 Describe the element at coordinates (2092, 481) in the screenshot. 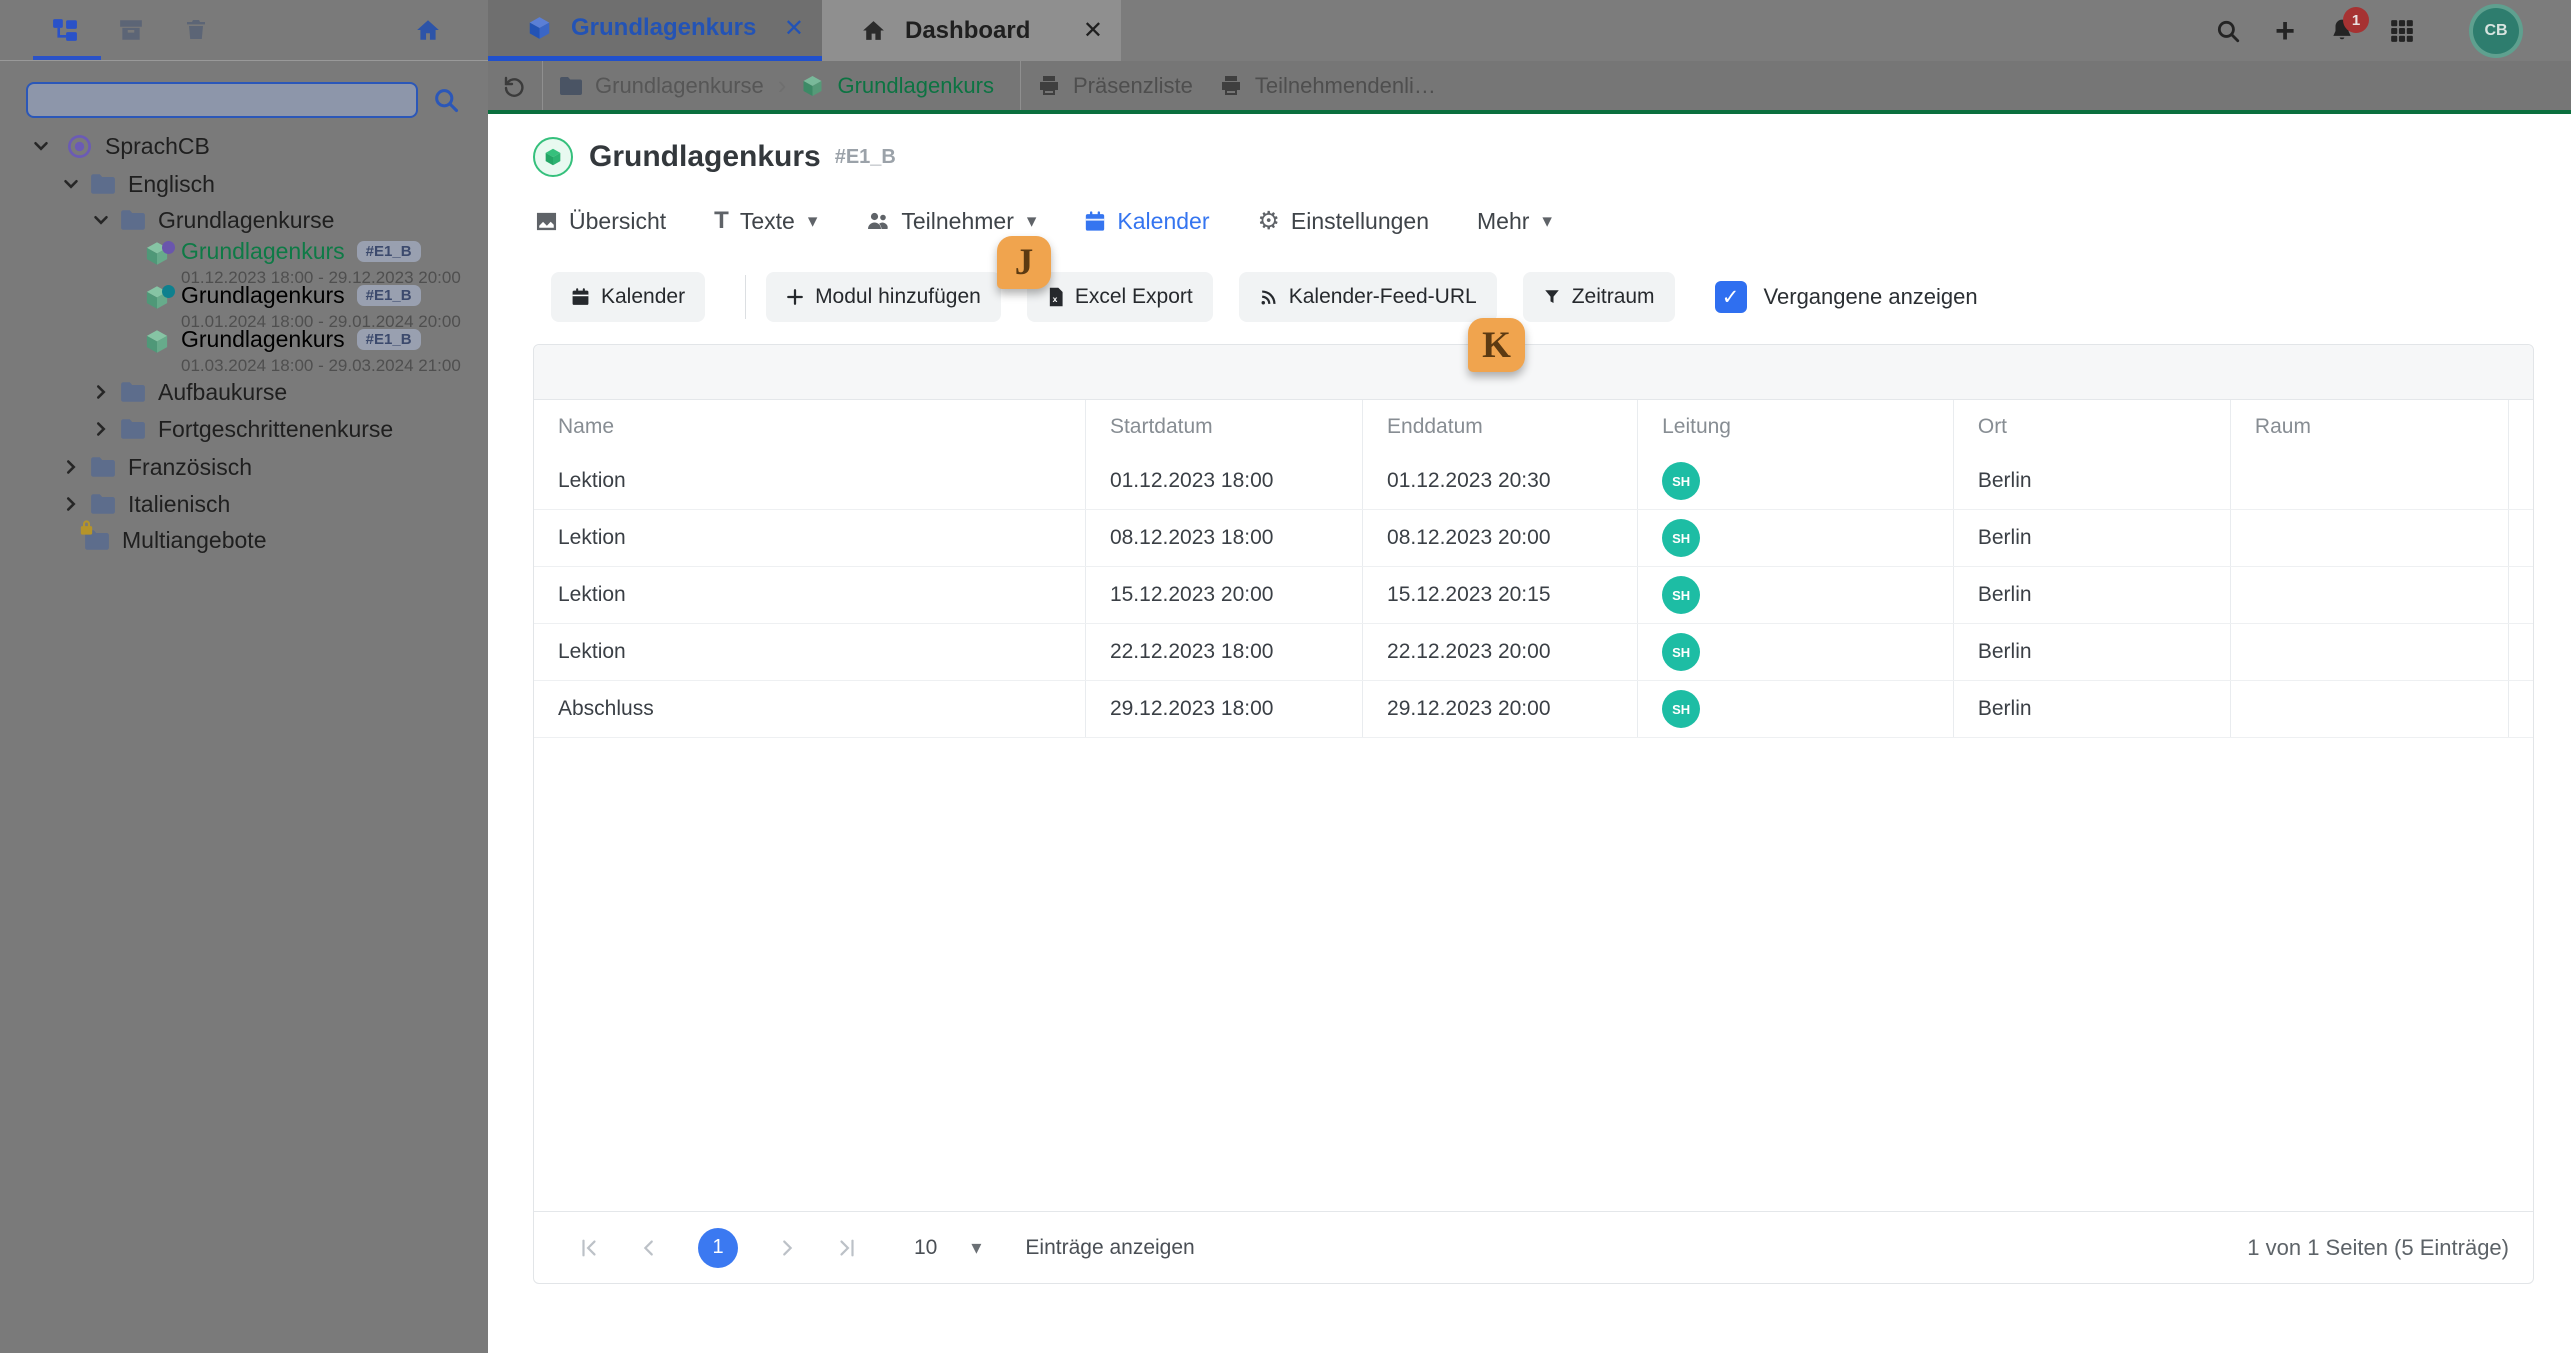

I see `cell-ort: Berlin` at that location.